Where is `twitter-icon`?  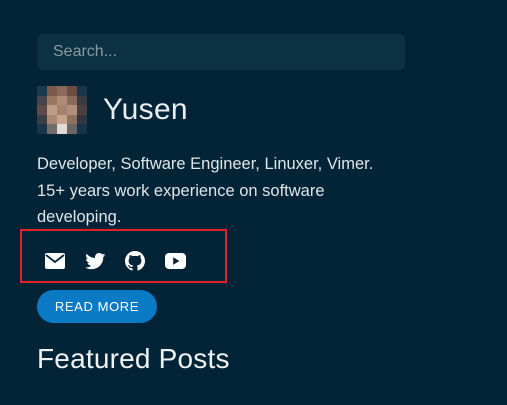 twitter-icon is located at coordinates (94, 260).